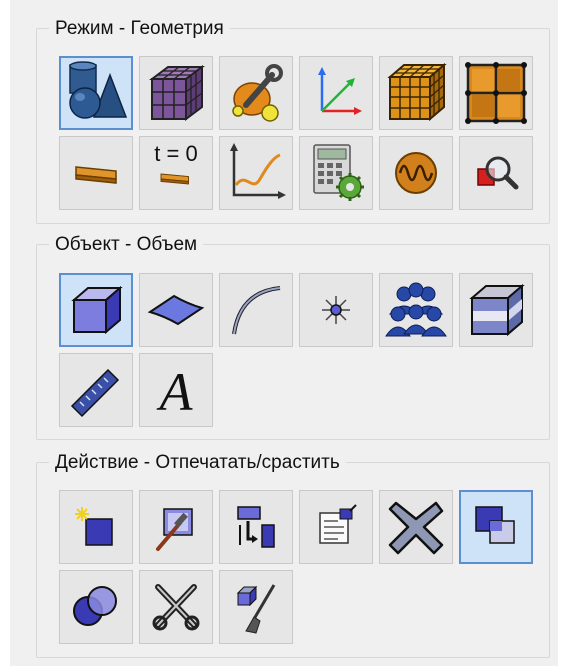  I want to click on edge-button, so click(256, 310).